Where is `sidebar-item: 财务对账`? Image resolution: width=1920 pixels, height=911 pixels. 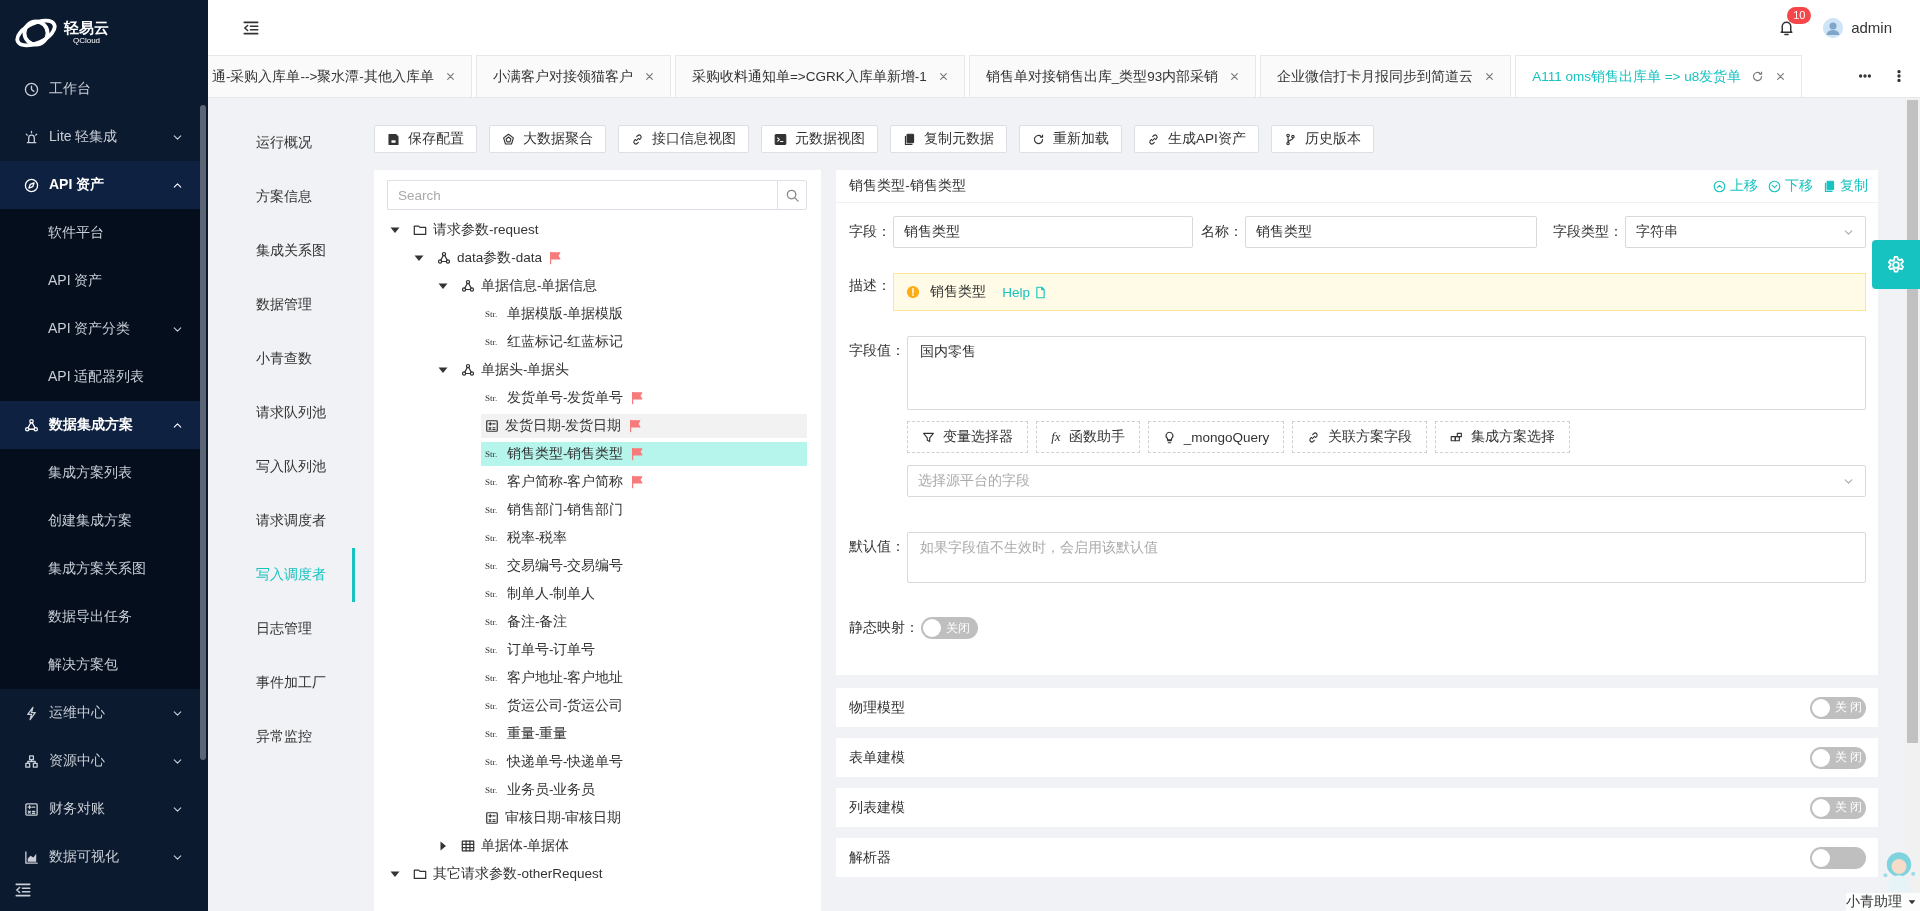 sidebar-item: 财务对账 is located at coordinates (100, 809).